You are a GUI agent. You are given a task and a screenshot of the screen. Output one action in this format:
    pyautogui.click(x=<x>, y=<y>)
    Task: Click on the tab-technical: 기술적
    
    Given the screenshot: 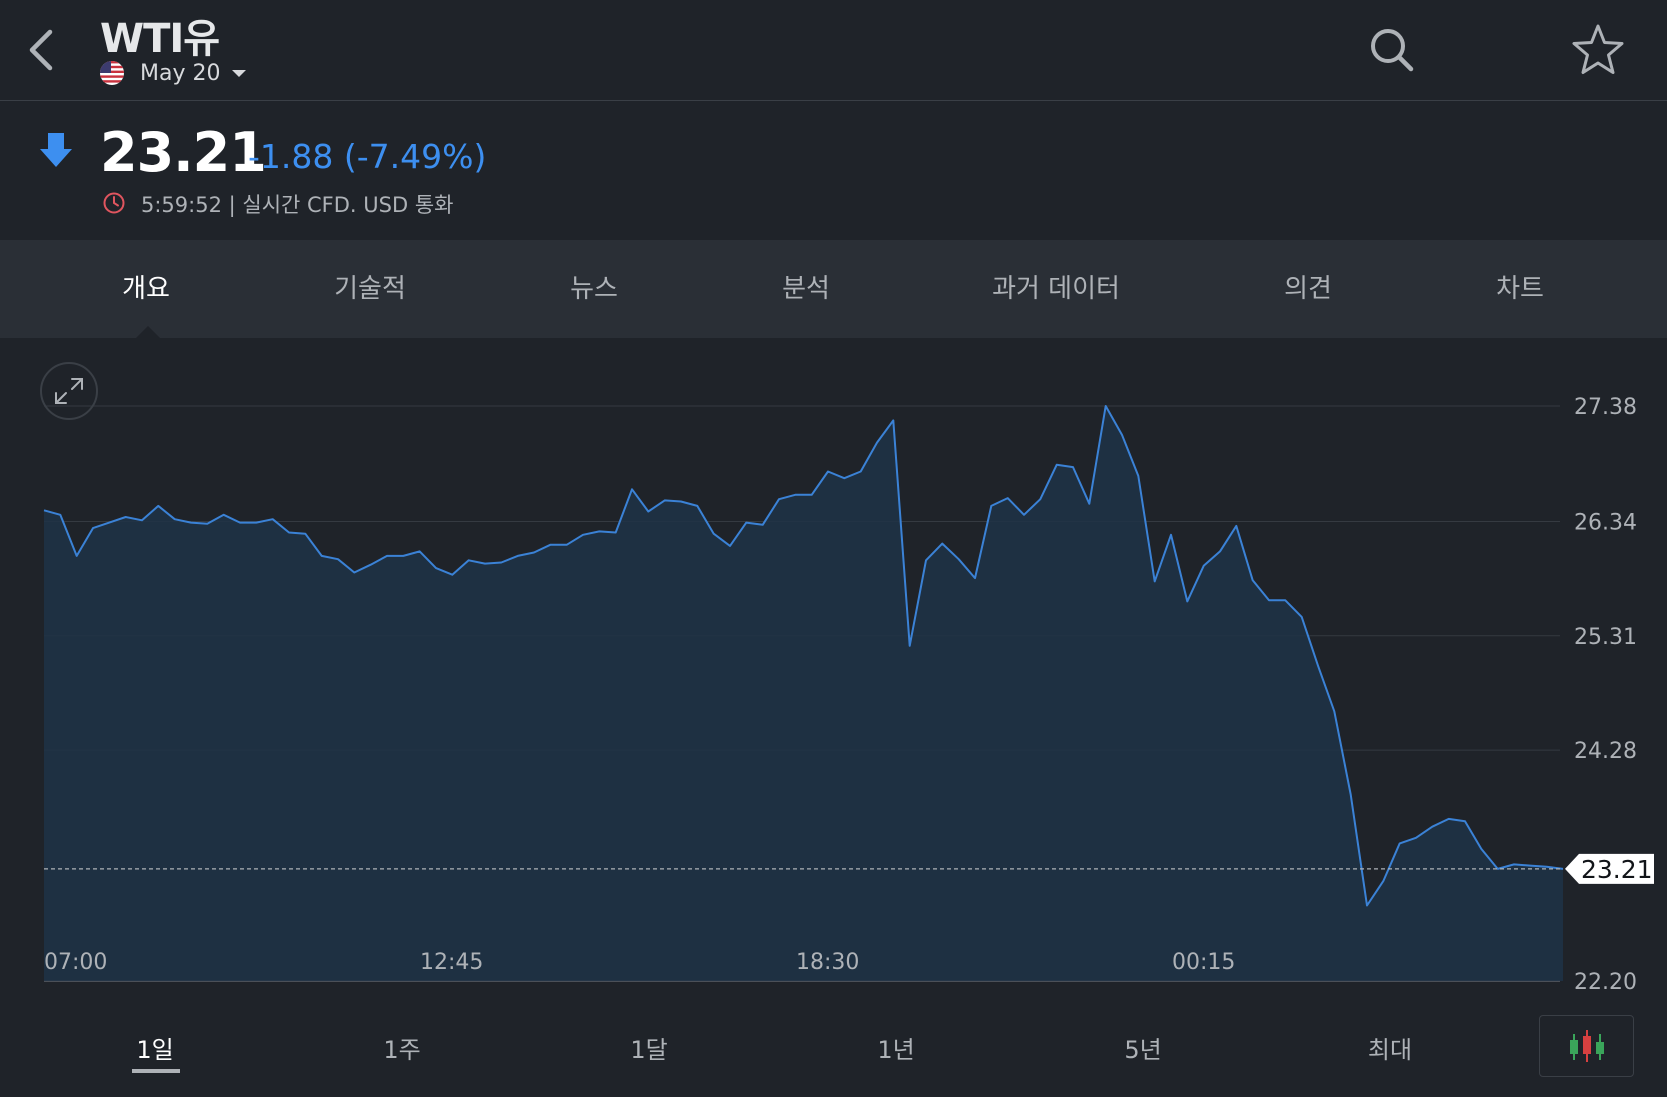 What is the action you would take?
    pyautogui.click(x=370, y=289)
    